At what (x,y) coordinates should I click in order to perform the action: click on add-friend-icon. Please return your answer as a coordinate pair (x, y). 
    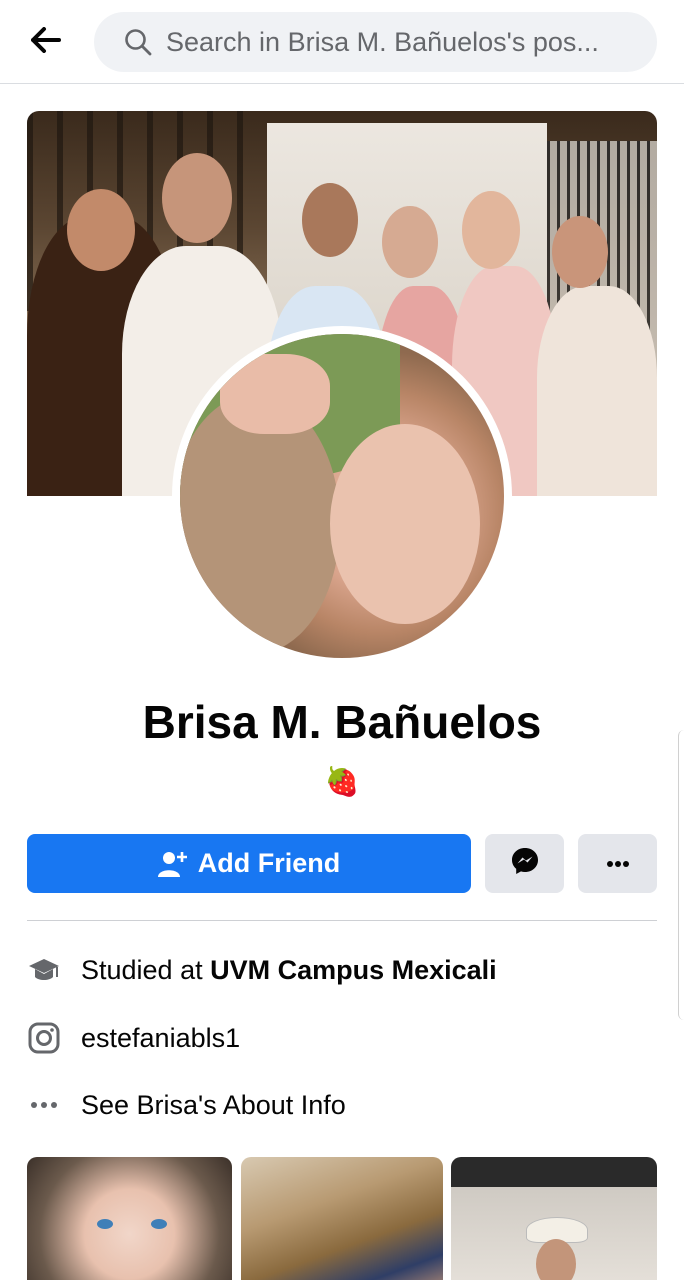
    Looking at the image, I should click on (172, 864).